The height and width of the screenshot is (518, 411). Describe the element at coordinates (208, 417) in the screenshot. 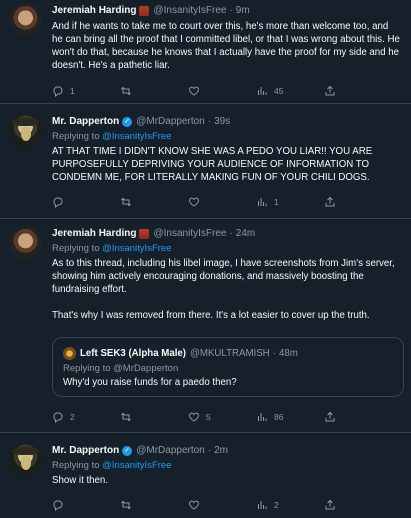

I see `like-count: 5` at that location.